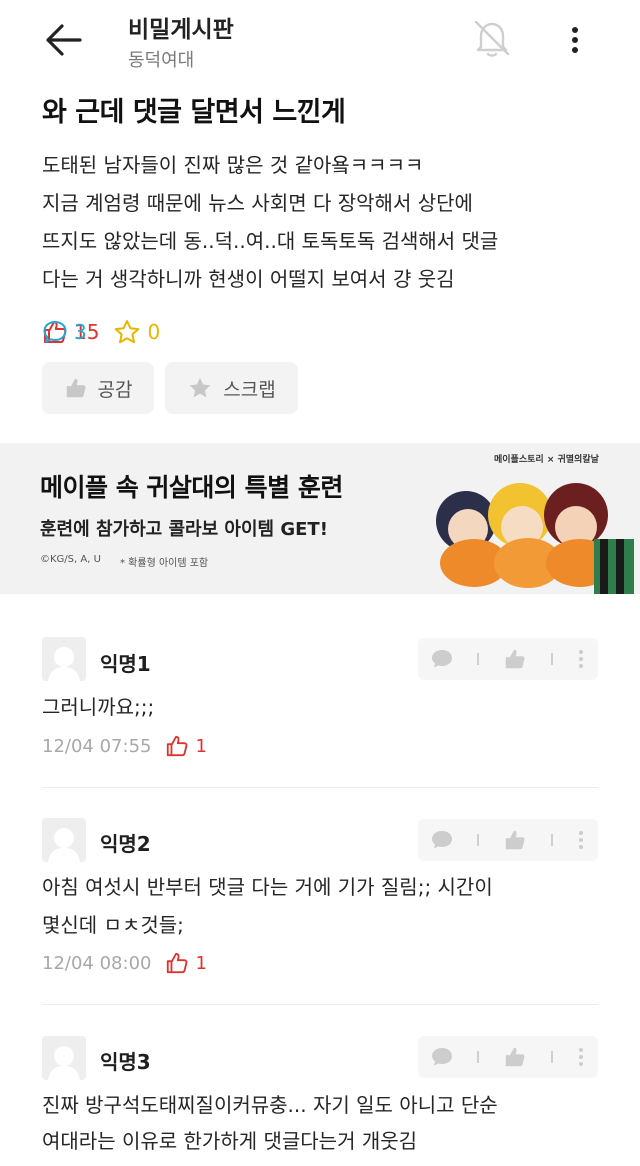  What do you see at coordinates (125, 1062) in the screenshot?
I see `comment-author: 익명3` at bounding box center [125, 1062].